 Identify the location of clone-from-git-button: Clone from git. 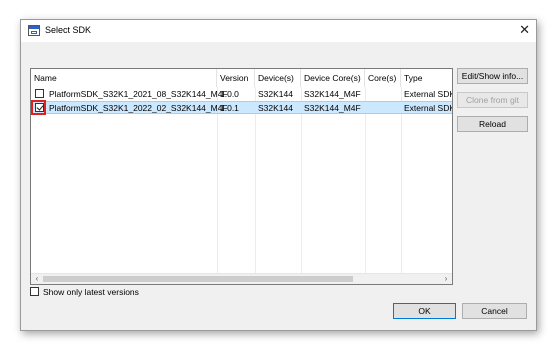
(492, 100).